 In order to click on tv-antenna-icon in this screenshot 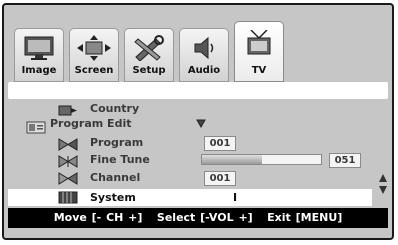, I will do `click(259, 42)`.